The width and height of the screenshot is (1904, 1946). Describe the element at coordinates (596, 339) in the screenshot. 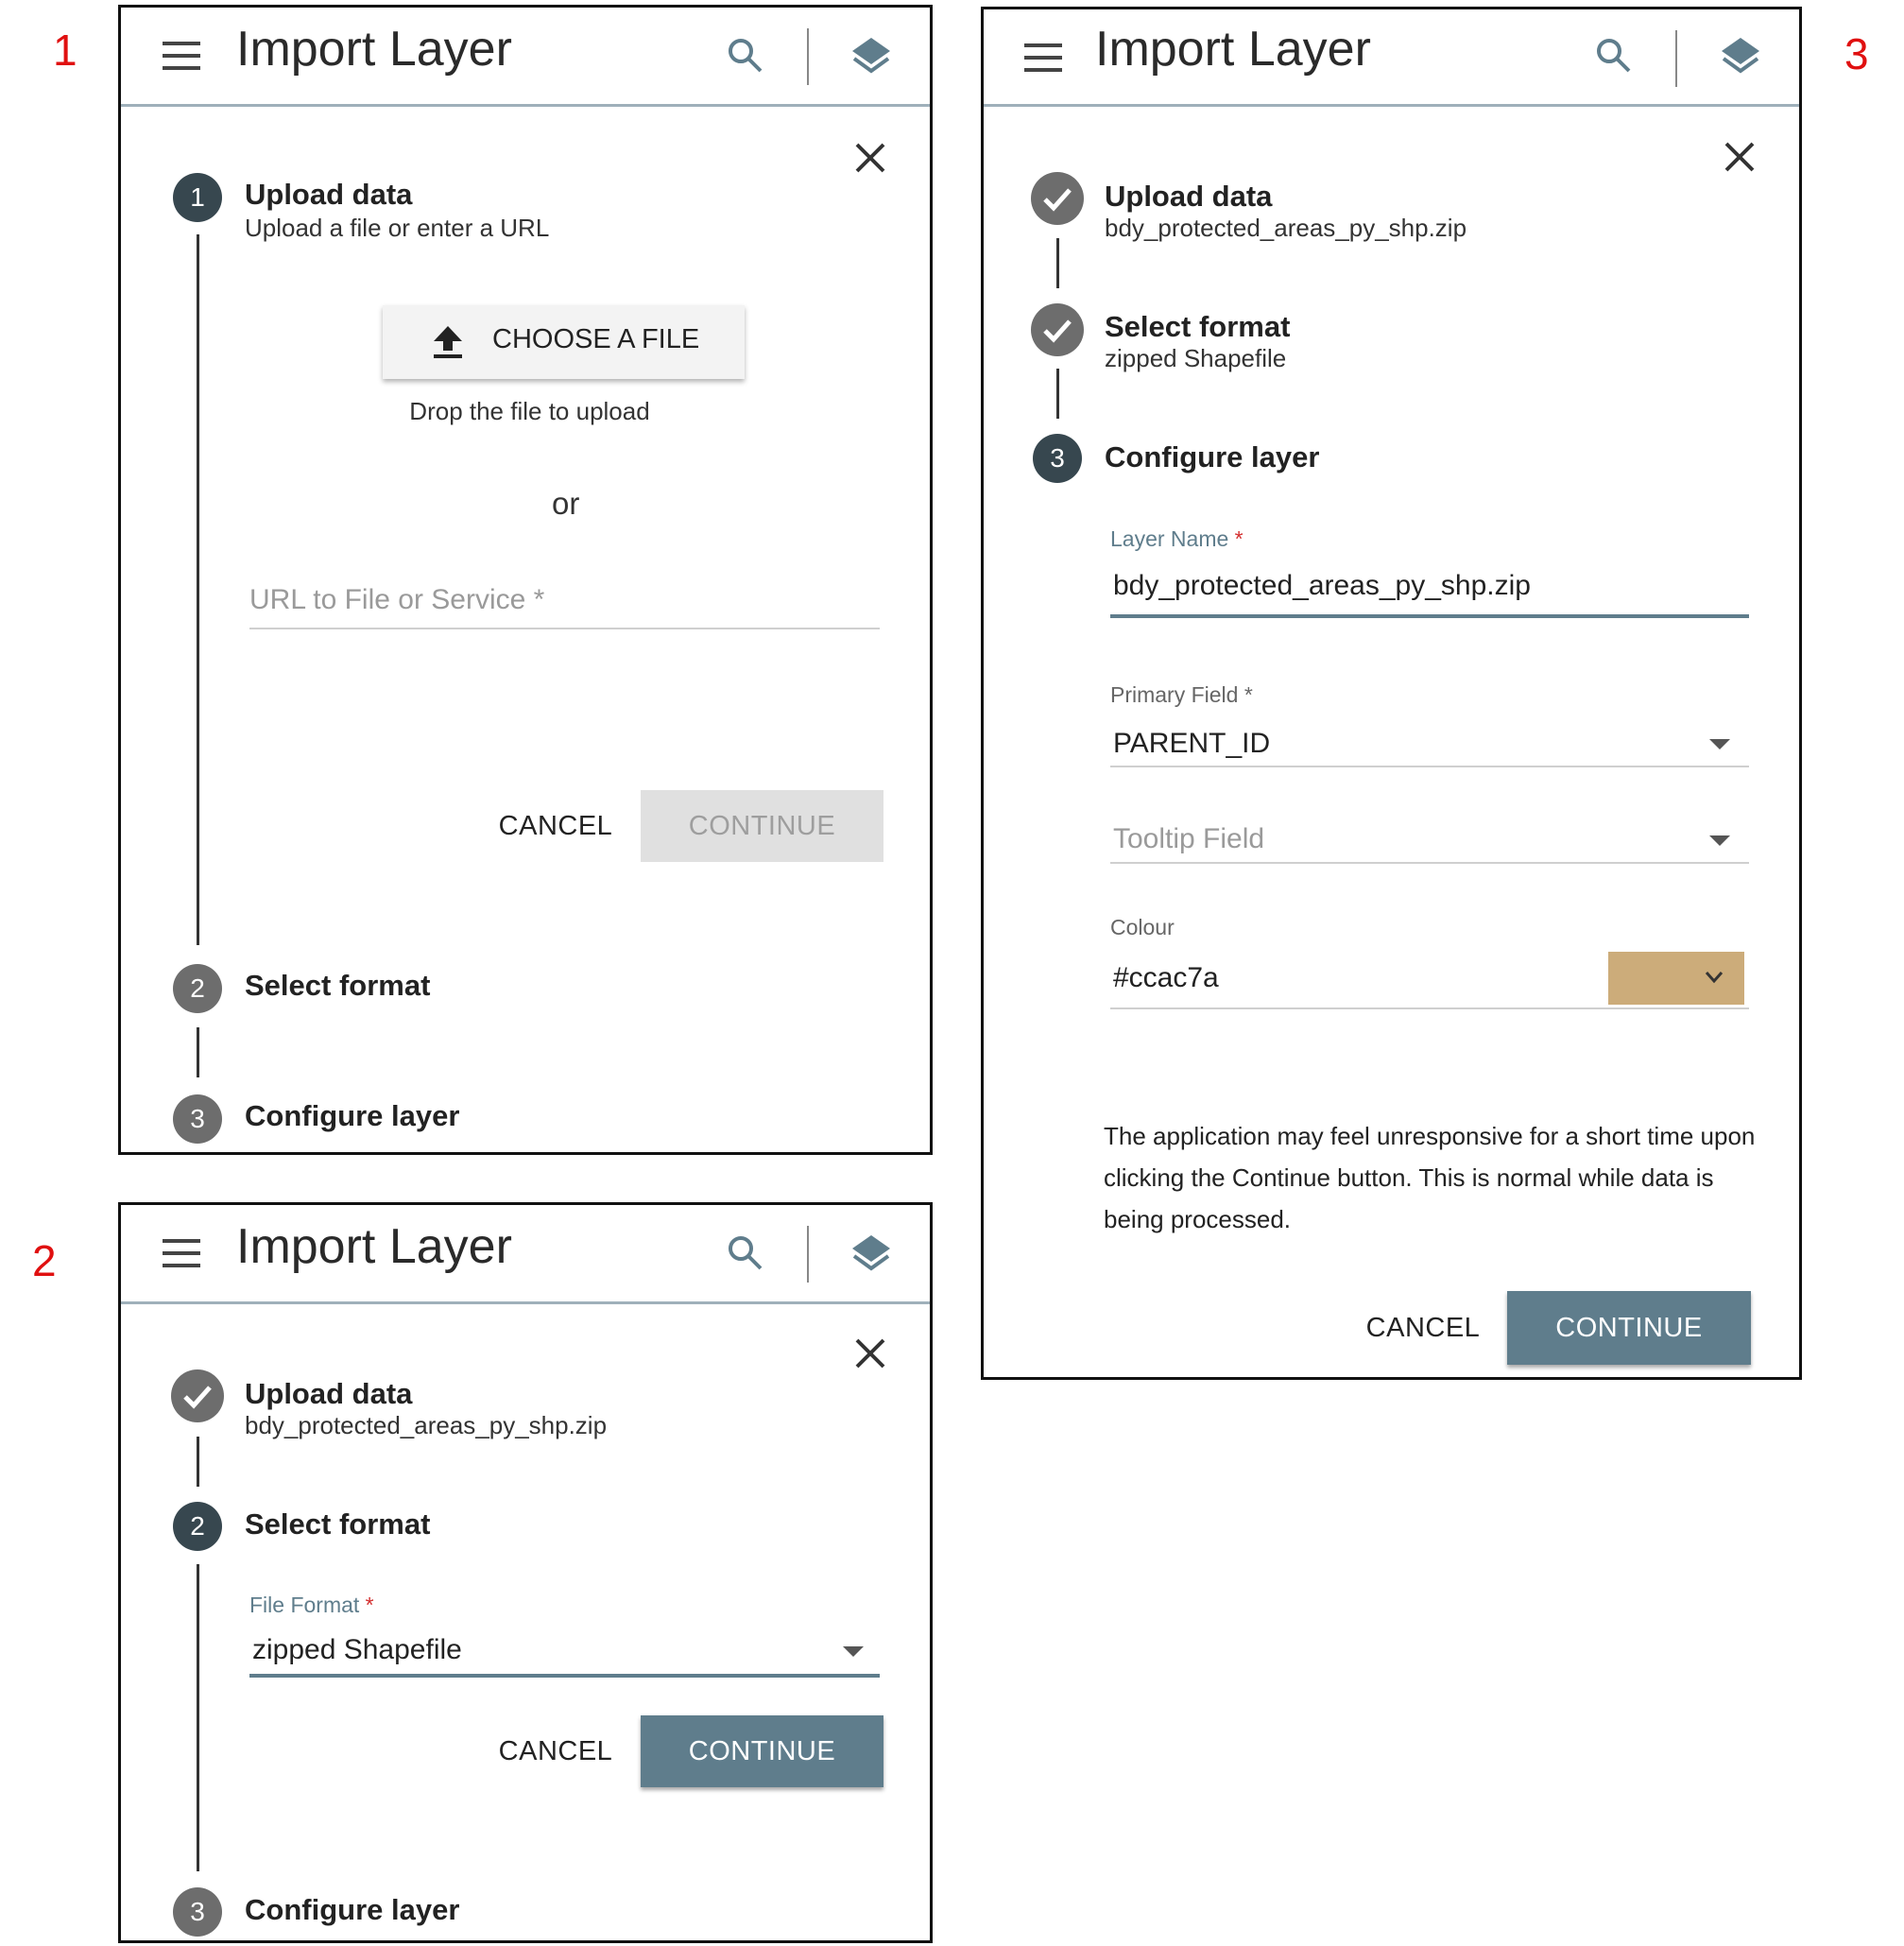

I see `choose-file-label: CHOOSE A FILE` at that location.